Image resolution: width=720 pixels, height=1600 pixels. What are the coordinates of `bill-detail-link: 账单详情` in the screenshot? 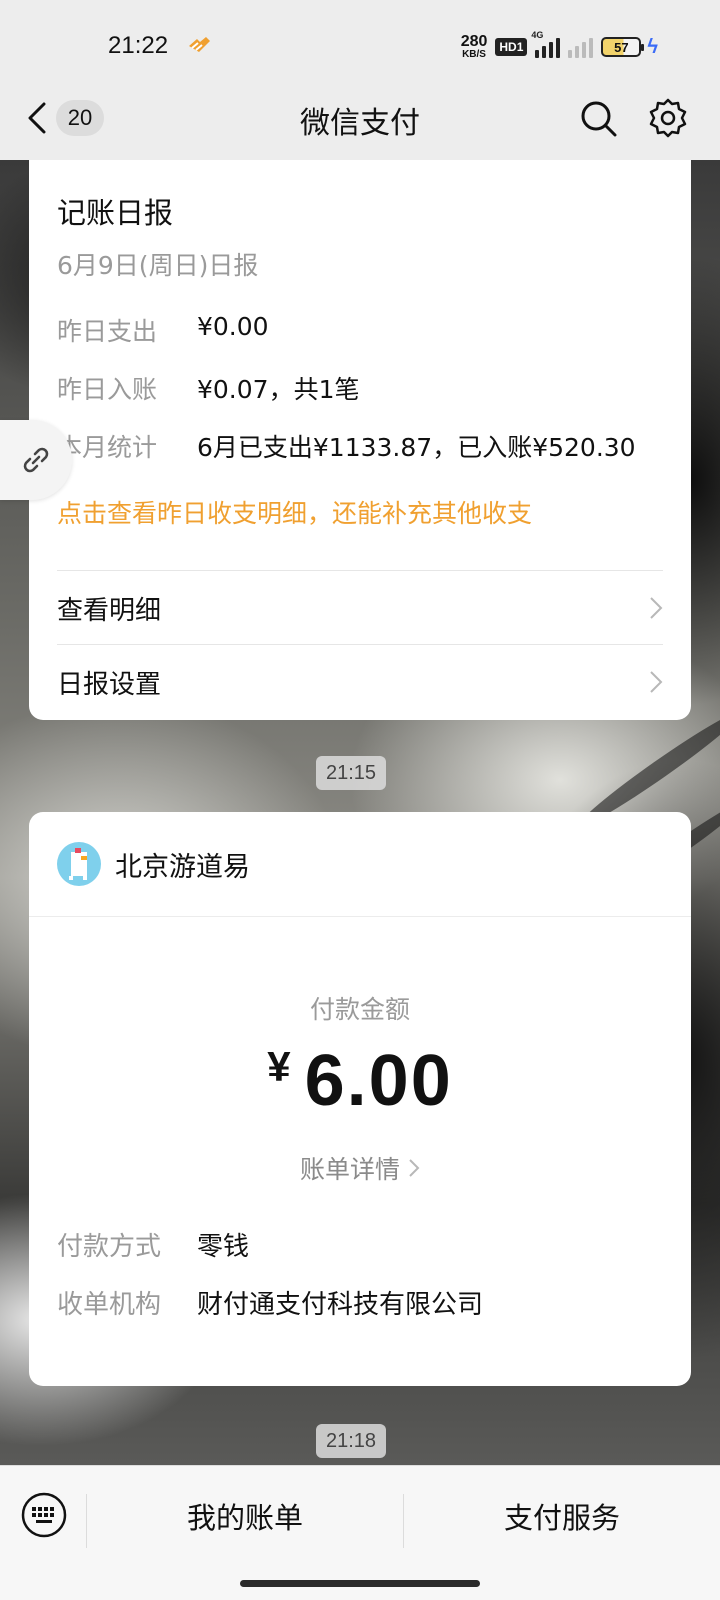 It's located at (360, 1168).